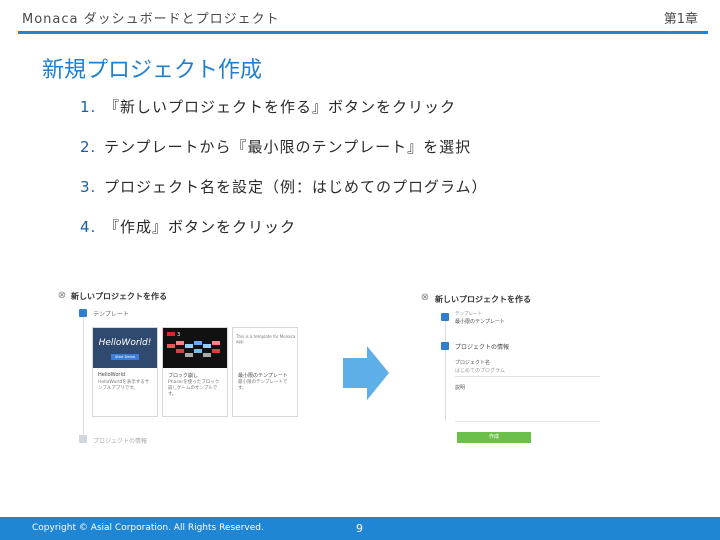  What do you see at coordinates (178, 335) in the screenshot?
I see `score-text: 3` at bounding box center [178, 335].